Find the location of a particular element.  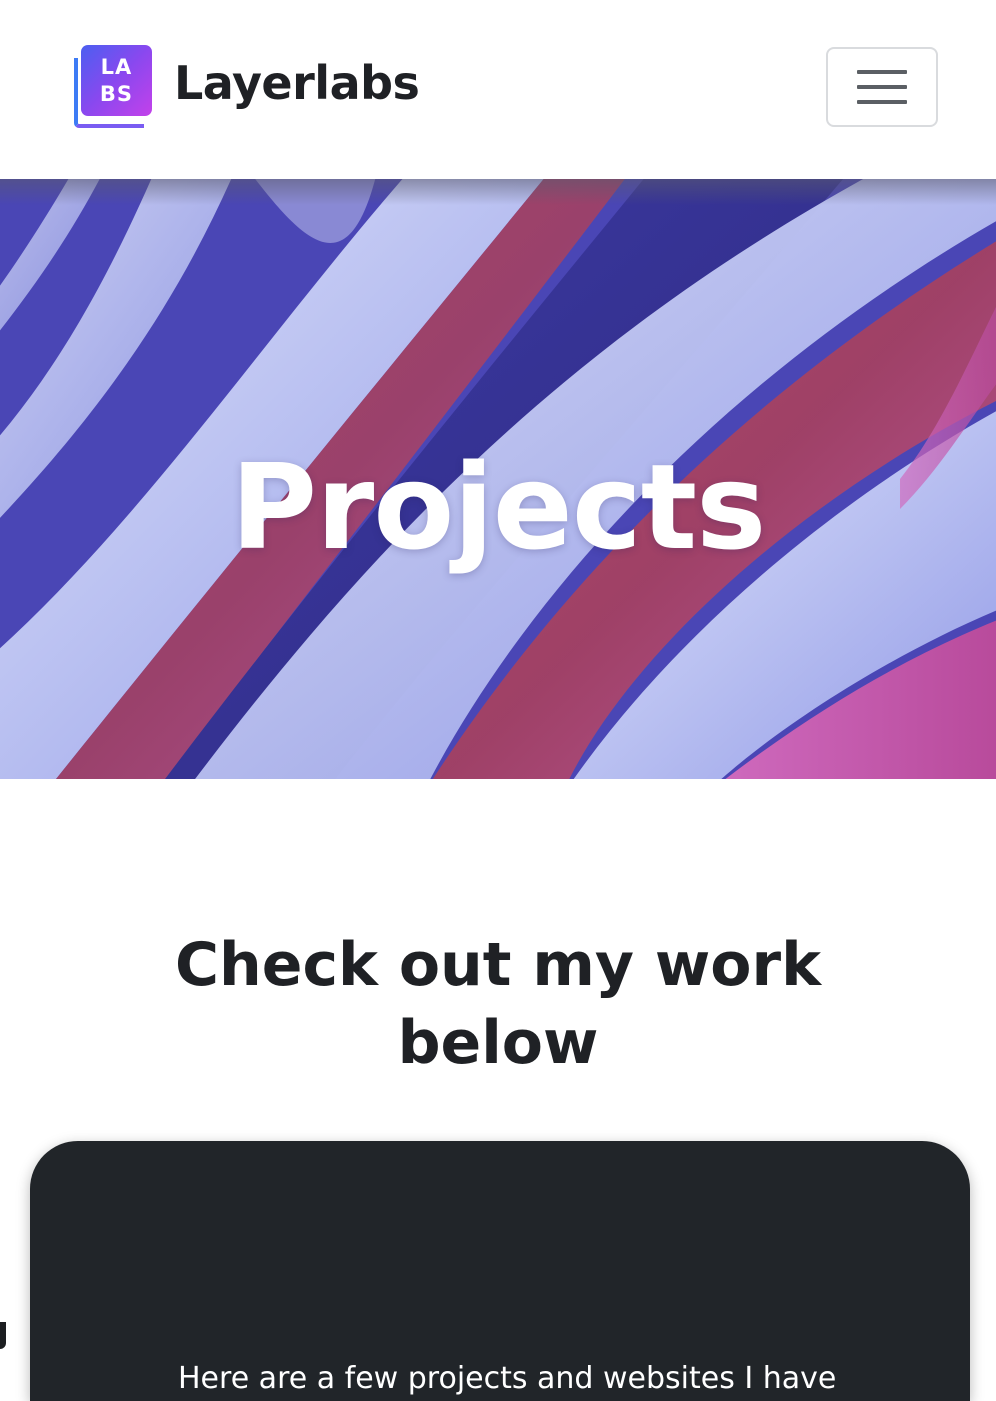

edge-decoration is located at coordinates (3, 1335).